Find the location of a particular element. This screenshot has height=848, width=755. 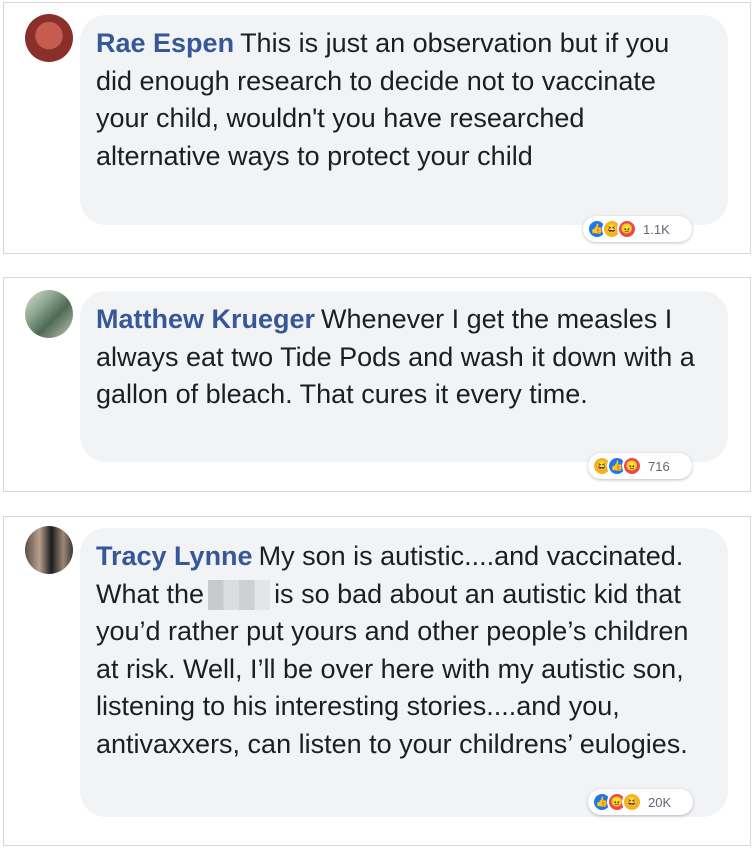

comment-author-link: Rae Espen is located at coordinates (165, 43).